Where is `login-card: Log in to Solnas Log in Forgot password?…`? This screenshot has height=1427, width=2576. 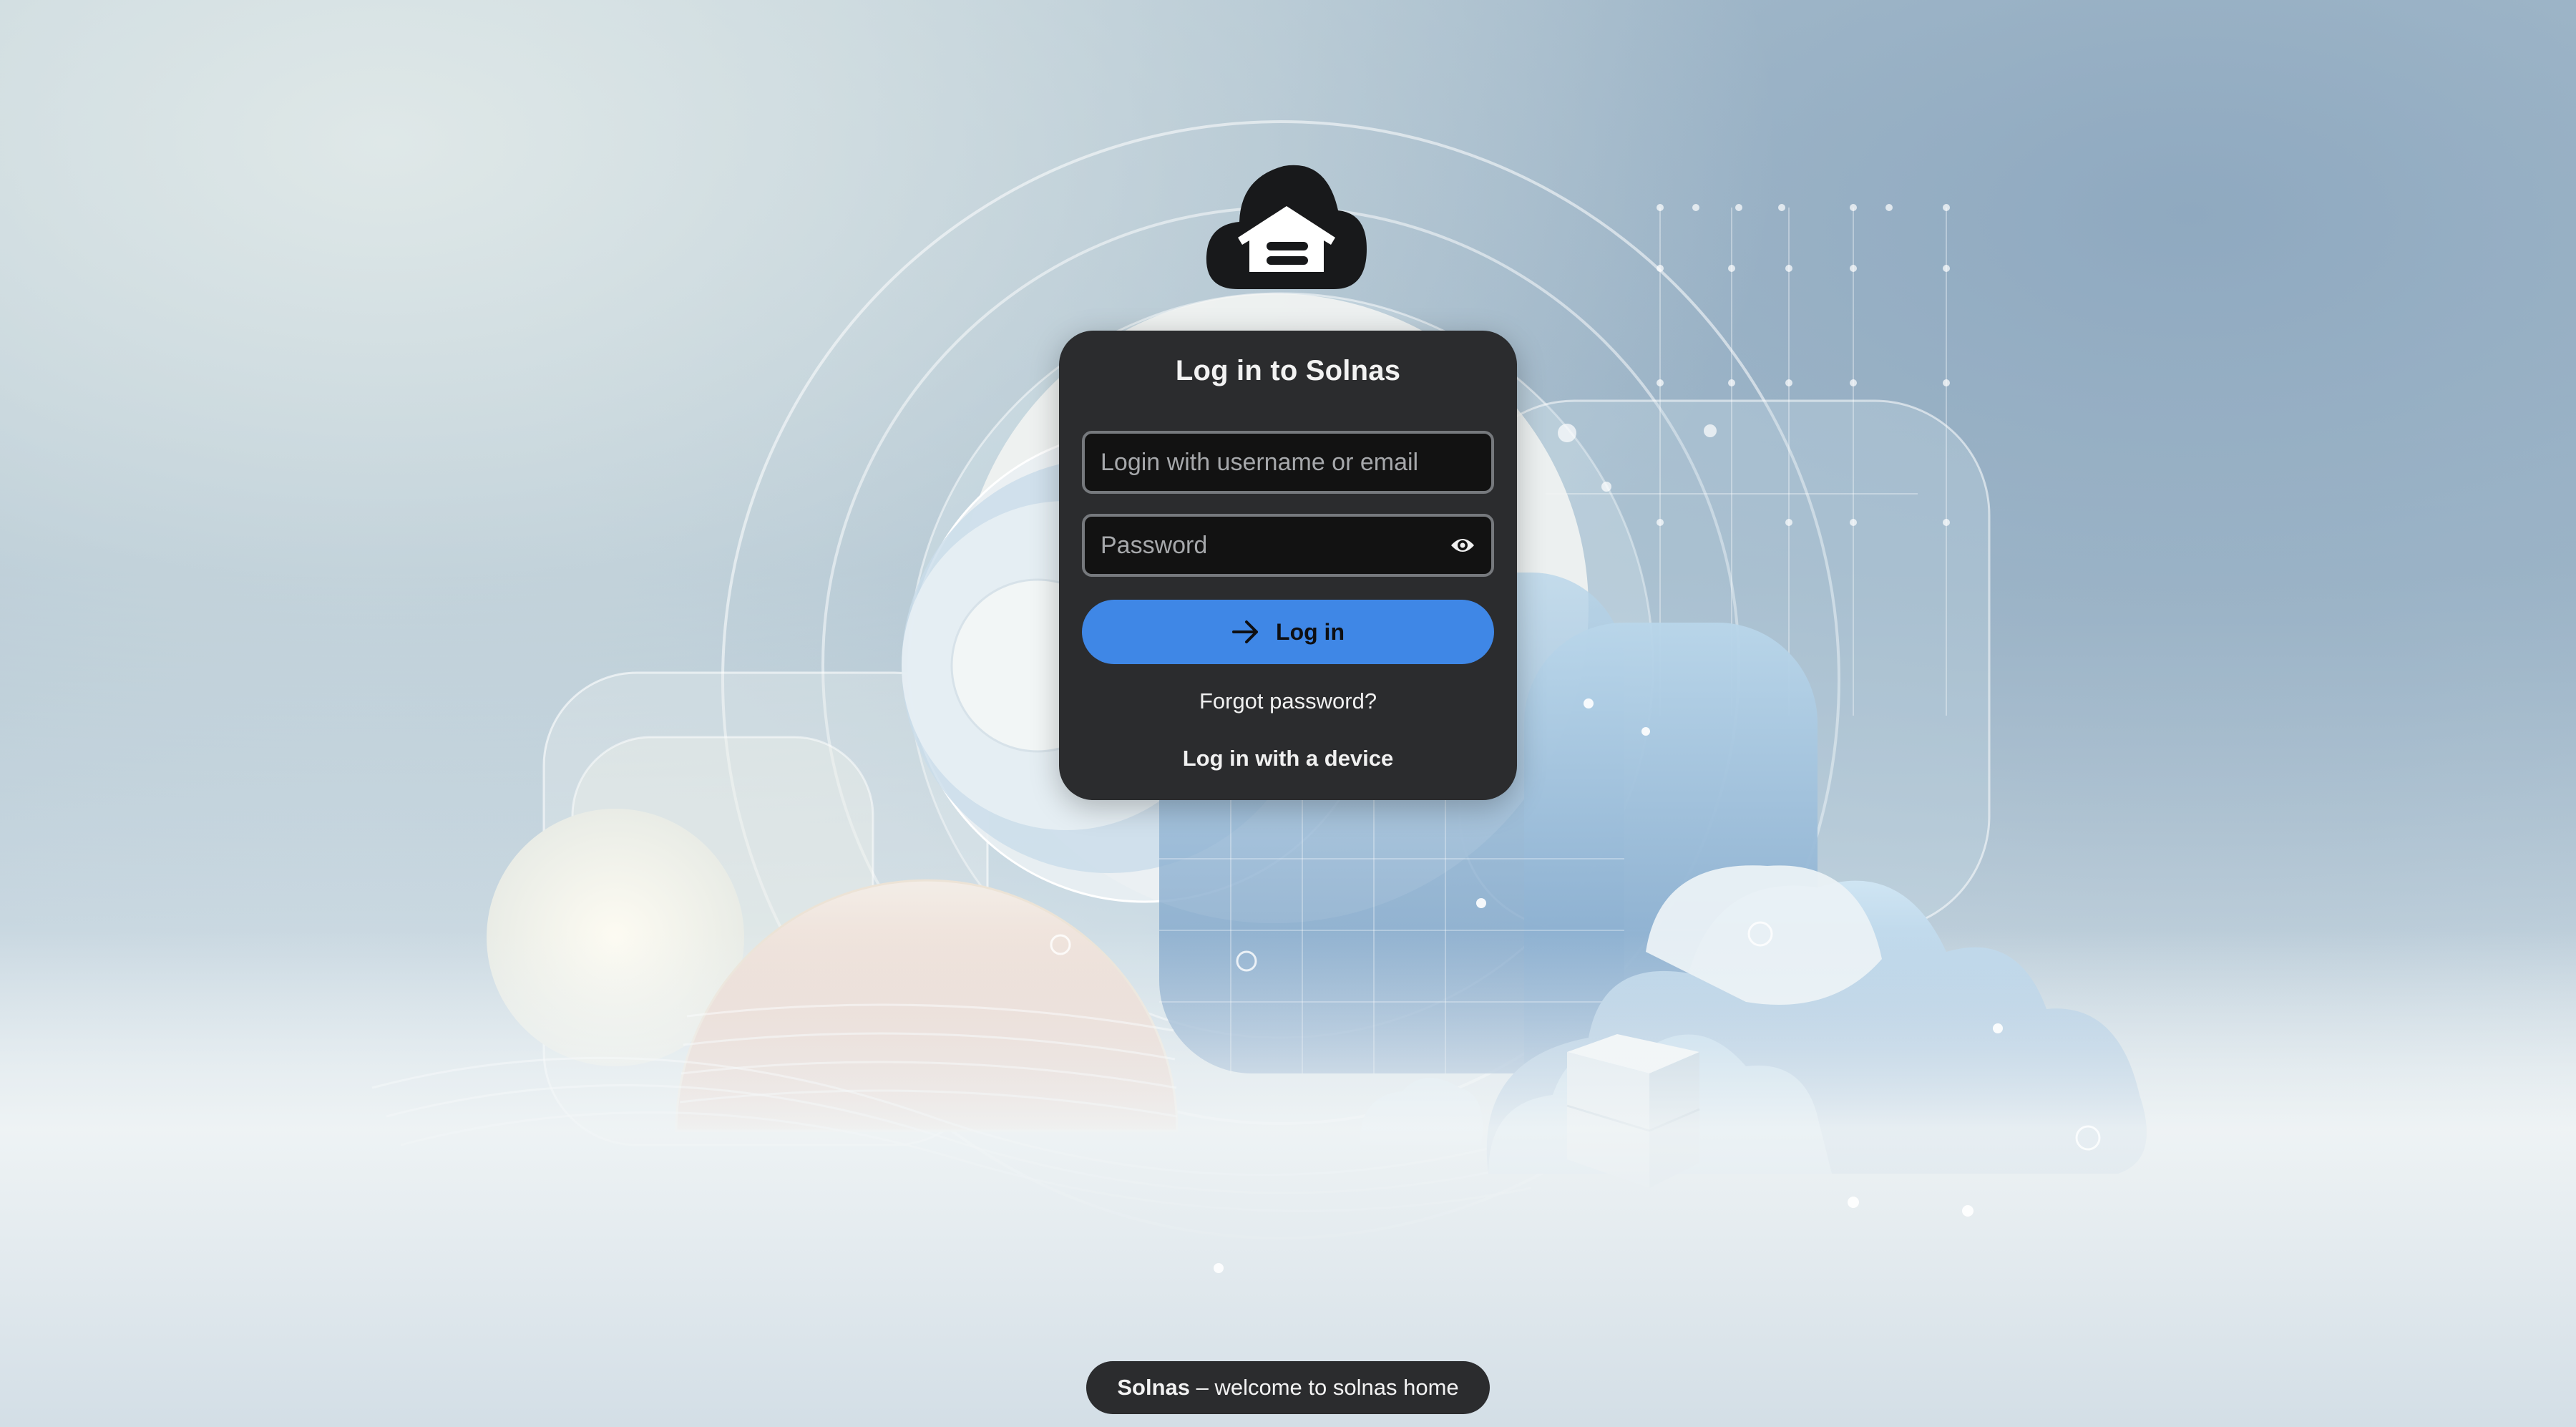
login-card: Log in to Solnas Log in Forgot password?… is located at coordinates (1288, 565).